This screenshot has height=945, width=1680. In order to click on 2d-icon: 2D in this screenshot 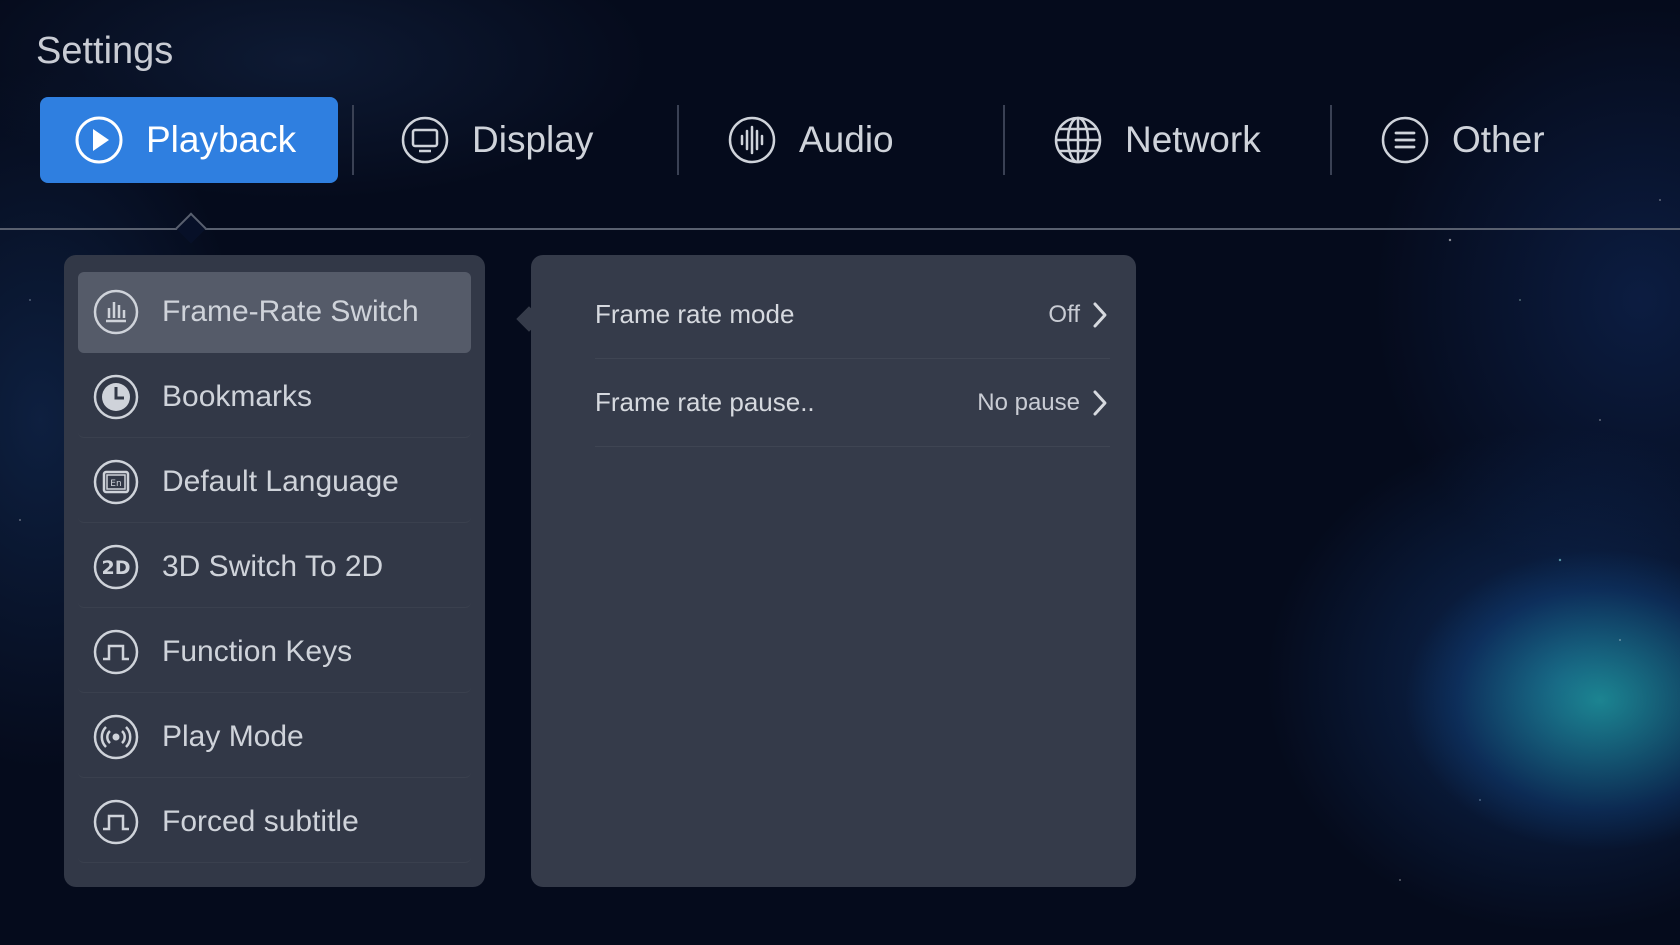, I will do `click(116, 567)`.